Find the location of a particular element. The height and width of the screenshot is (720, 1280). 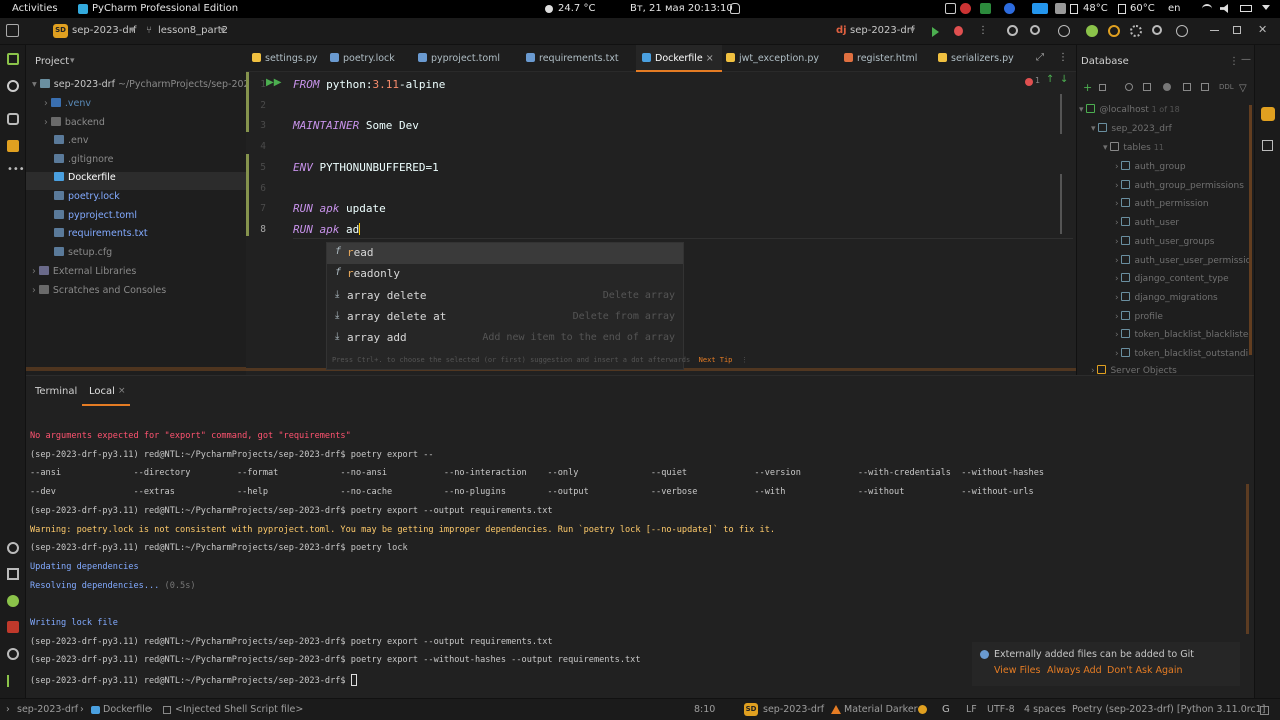

tab-dockerfile: Dockerfile × is located at coordinates (679, 58).